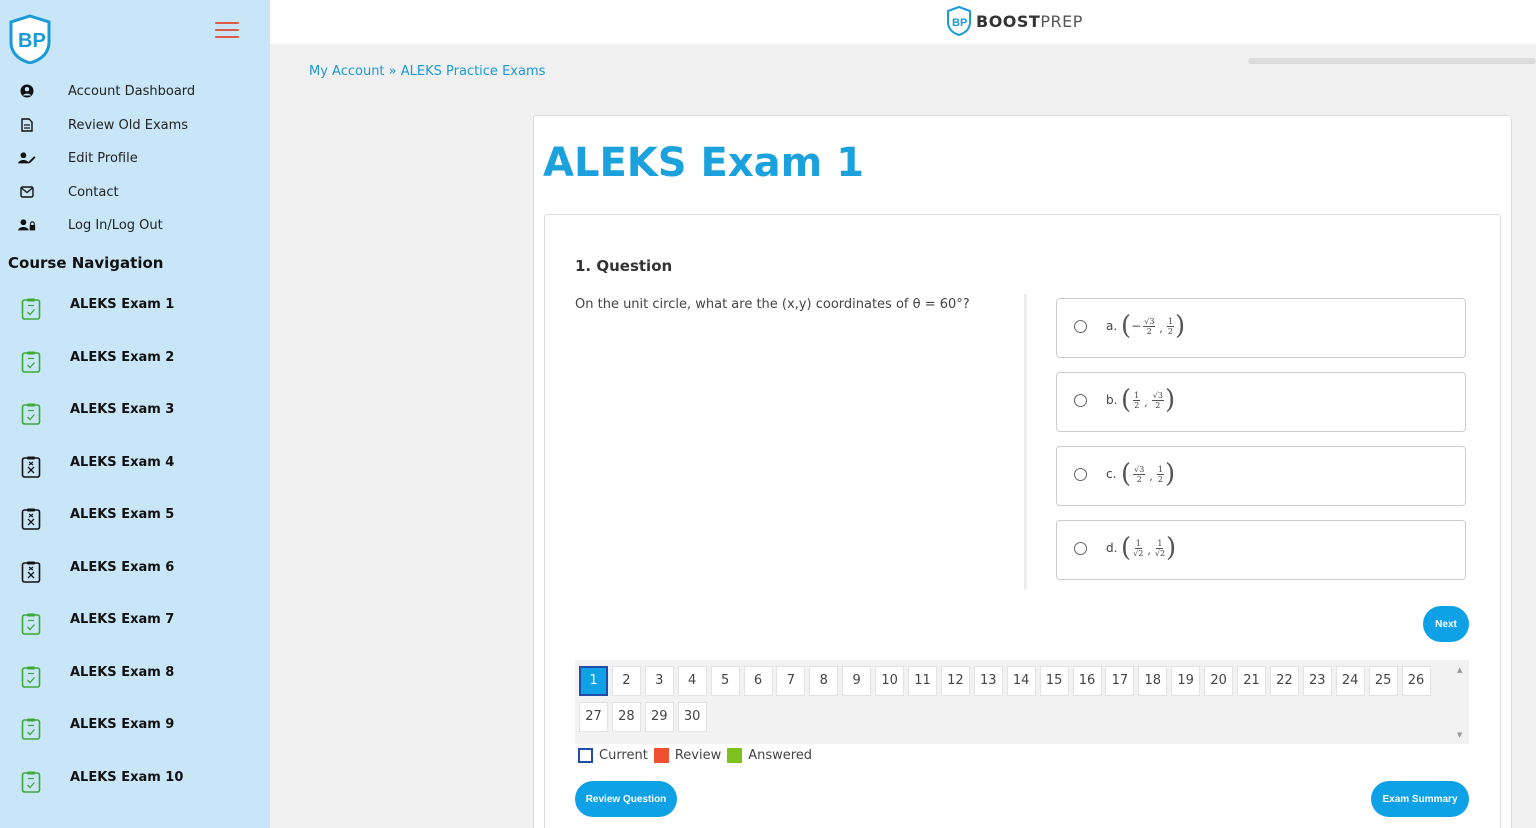 The width and height of the screenshot is (1536, 828). I want to click on question-nav-cell: 26, so click(1416, 681).